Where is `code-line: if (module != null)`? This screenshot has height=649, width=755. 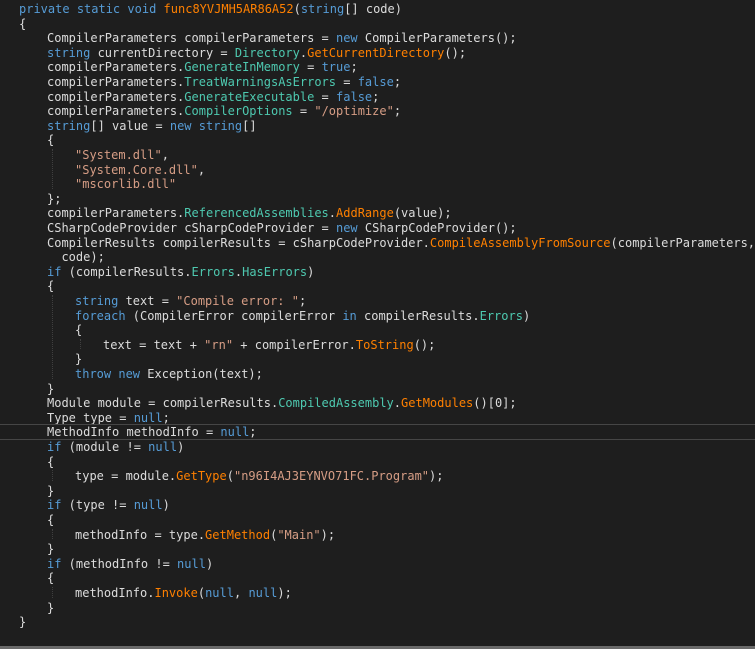 code-line: if (module != null) is located at coordinates (377, 447).